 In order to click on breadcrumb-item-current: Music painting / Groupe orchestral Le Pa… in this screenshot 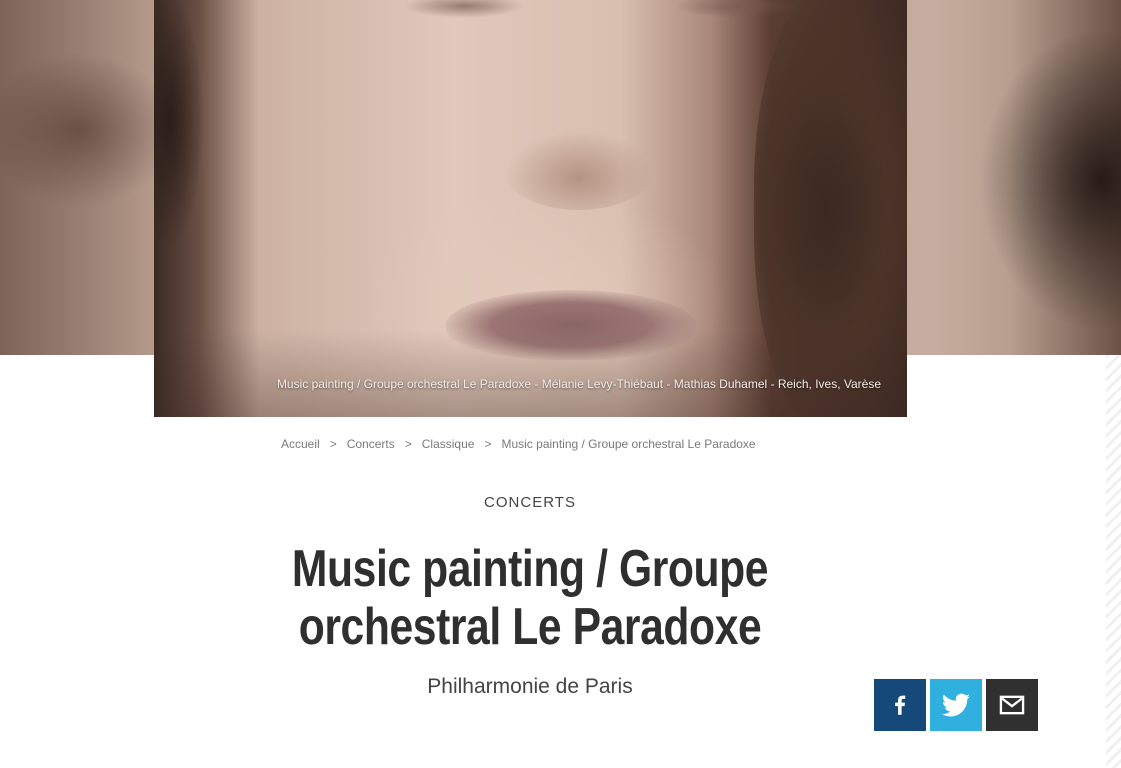, I will do `click(628, 444)`.